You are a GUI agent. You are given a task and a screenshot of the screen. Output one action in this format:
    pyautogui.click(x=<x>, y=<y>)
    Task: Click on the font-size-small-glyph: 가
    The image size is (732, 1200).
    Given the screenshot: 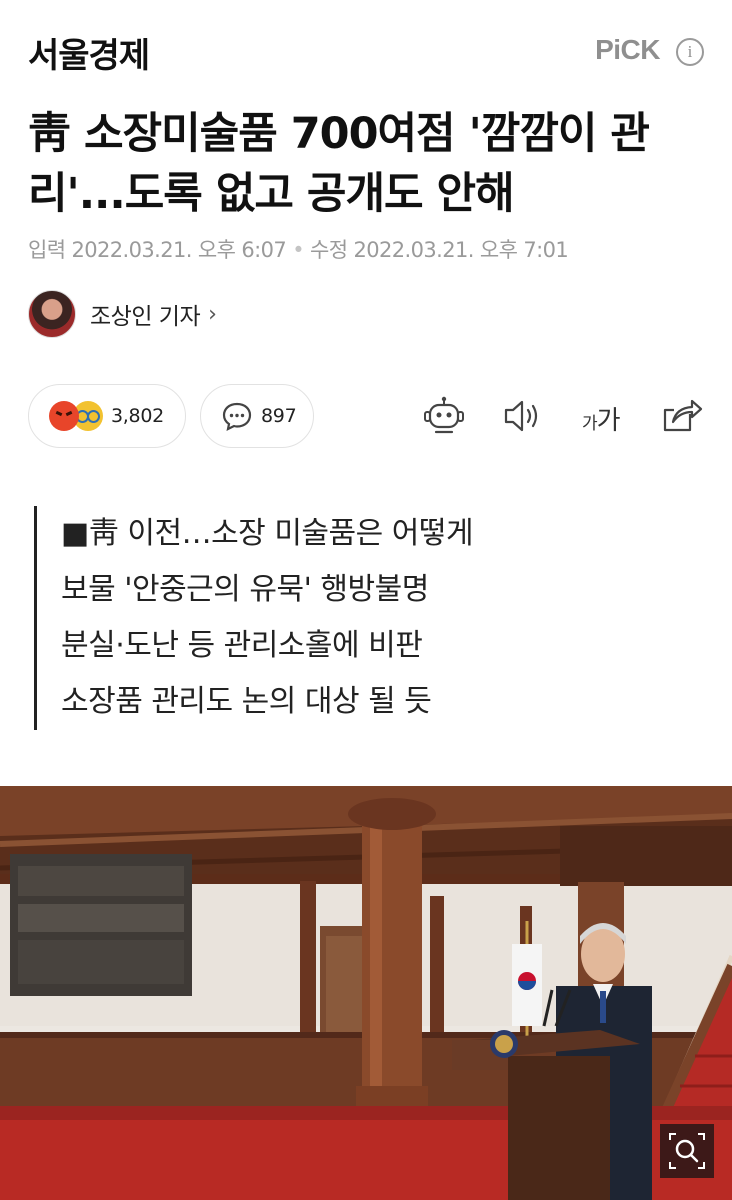 What is the action you would take?
    pyautogui.click(x=590, y=424)
    